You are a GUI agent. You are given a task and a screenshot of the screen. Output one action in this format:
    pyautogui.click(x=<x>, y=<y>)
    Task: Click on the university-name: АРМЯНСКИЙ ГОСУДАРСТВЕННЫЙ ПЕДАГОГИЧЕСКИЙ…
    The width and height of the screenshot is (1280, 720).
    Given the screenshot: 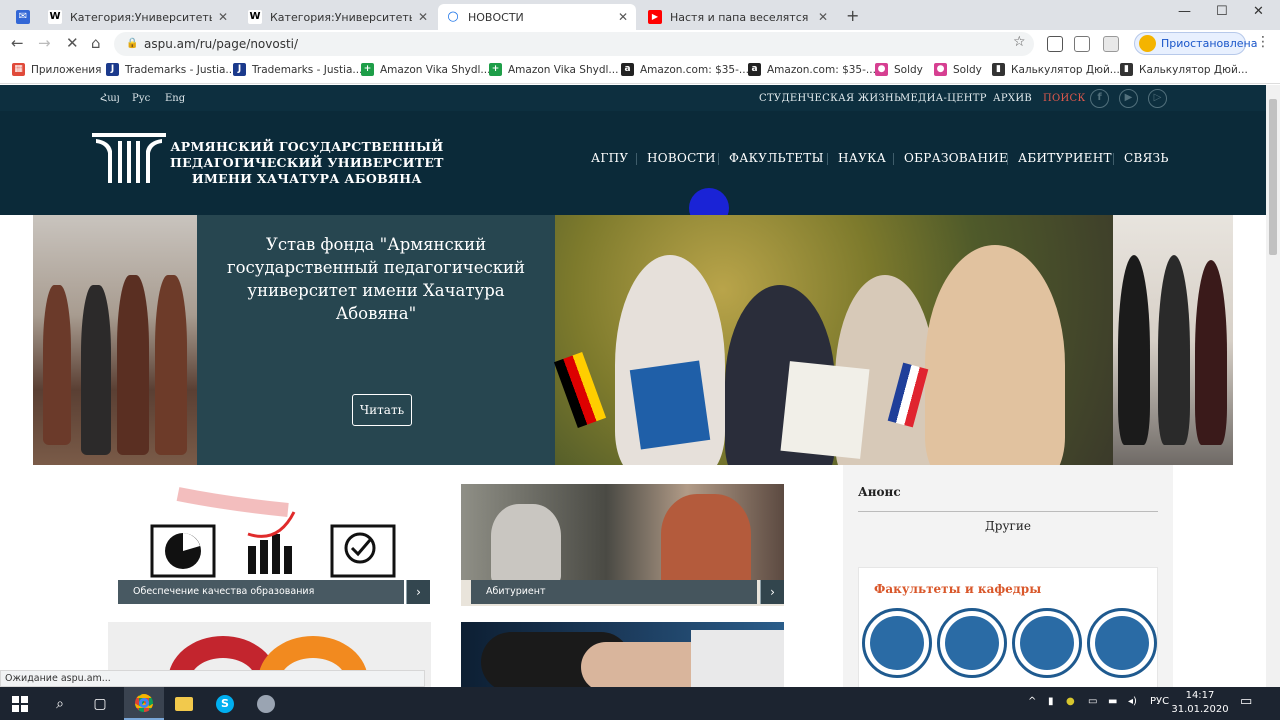 What is the action you would take?
    pyautogui.click(x=307, y=163)
    